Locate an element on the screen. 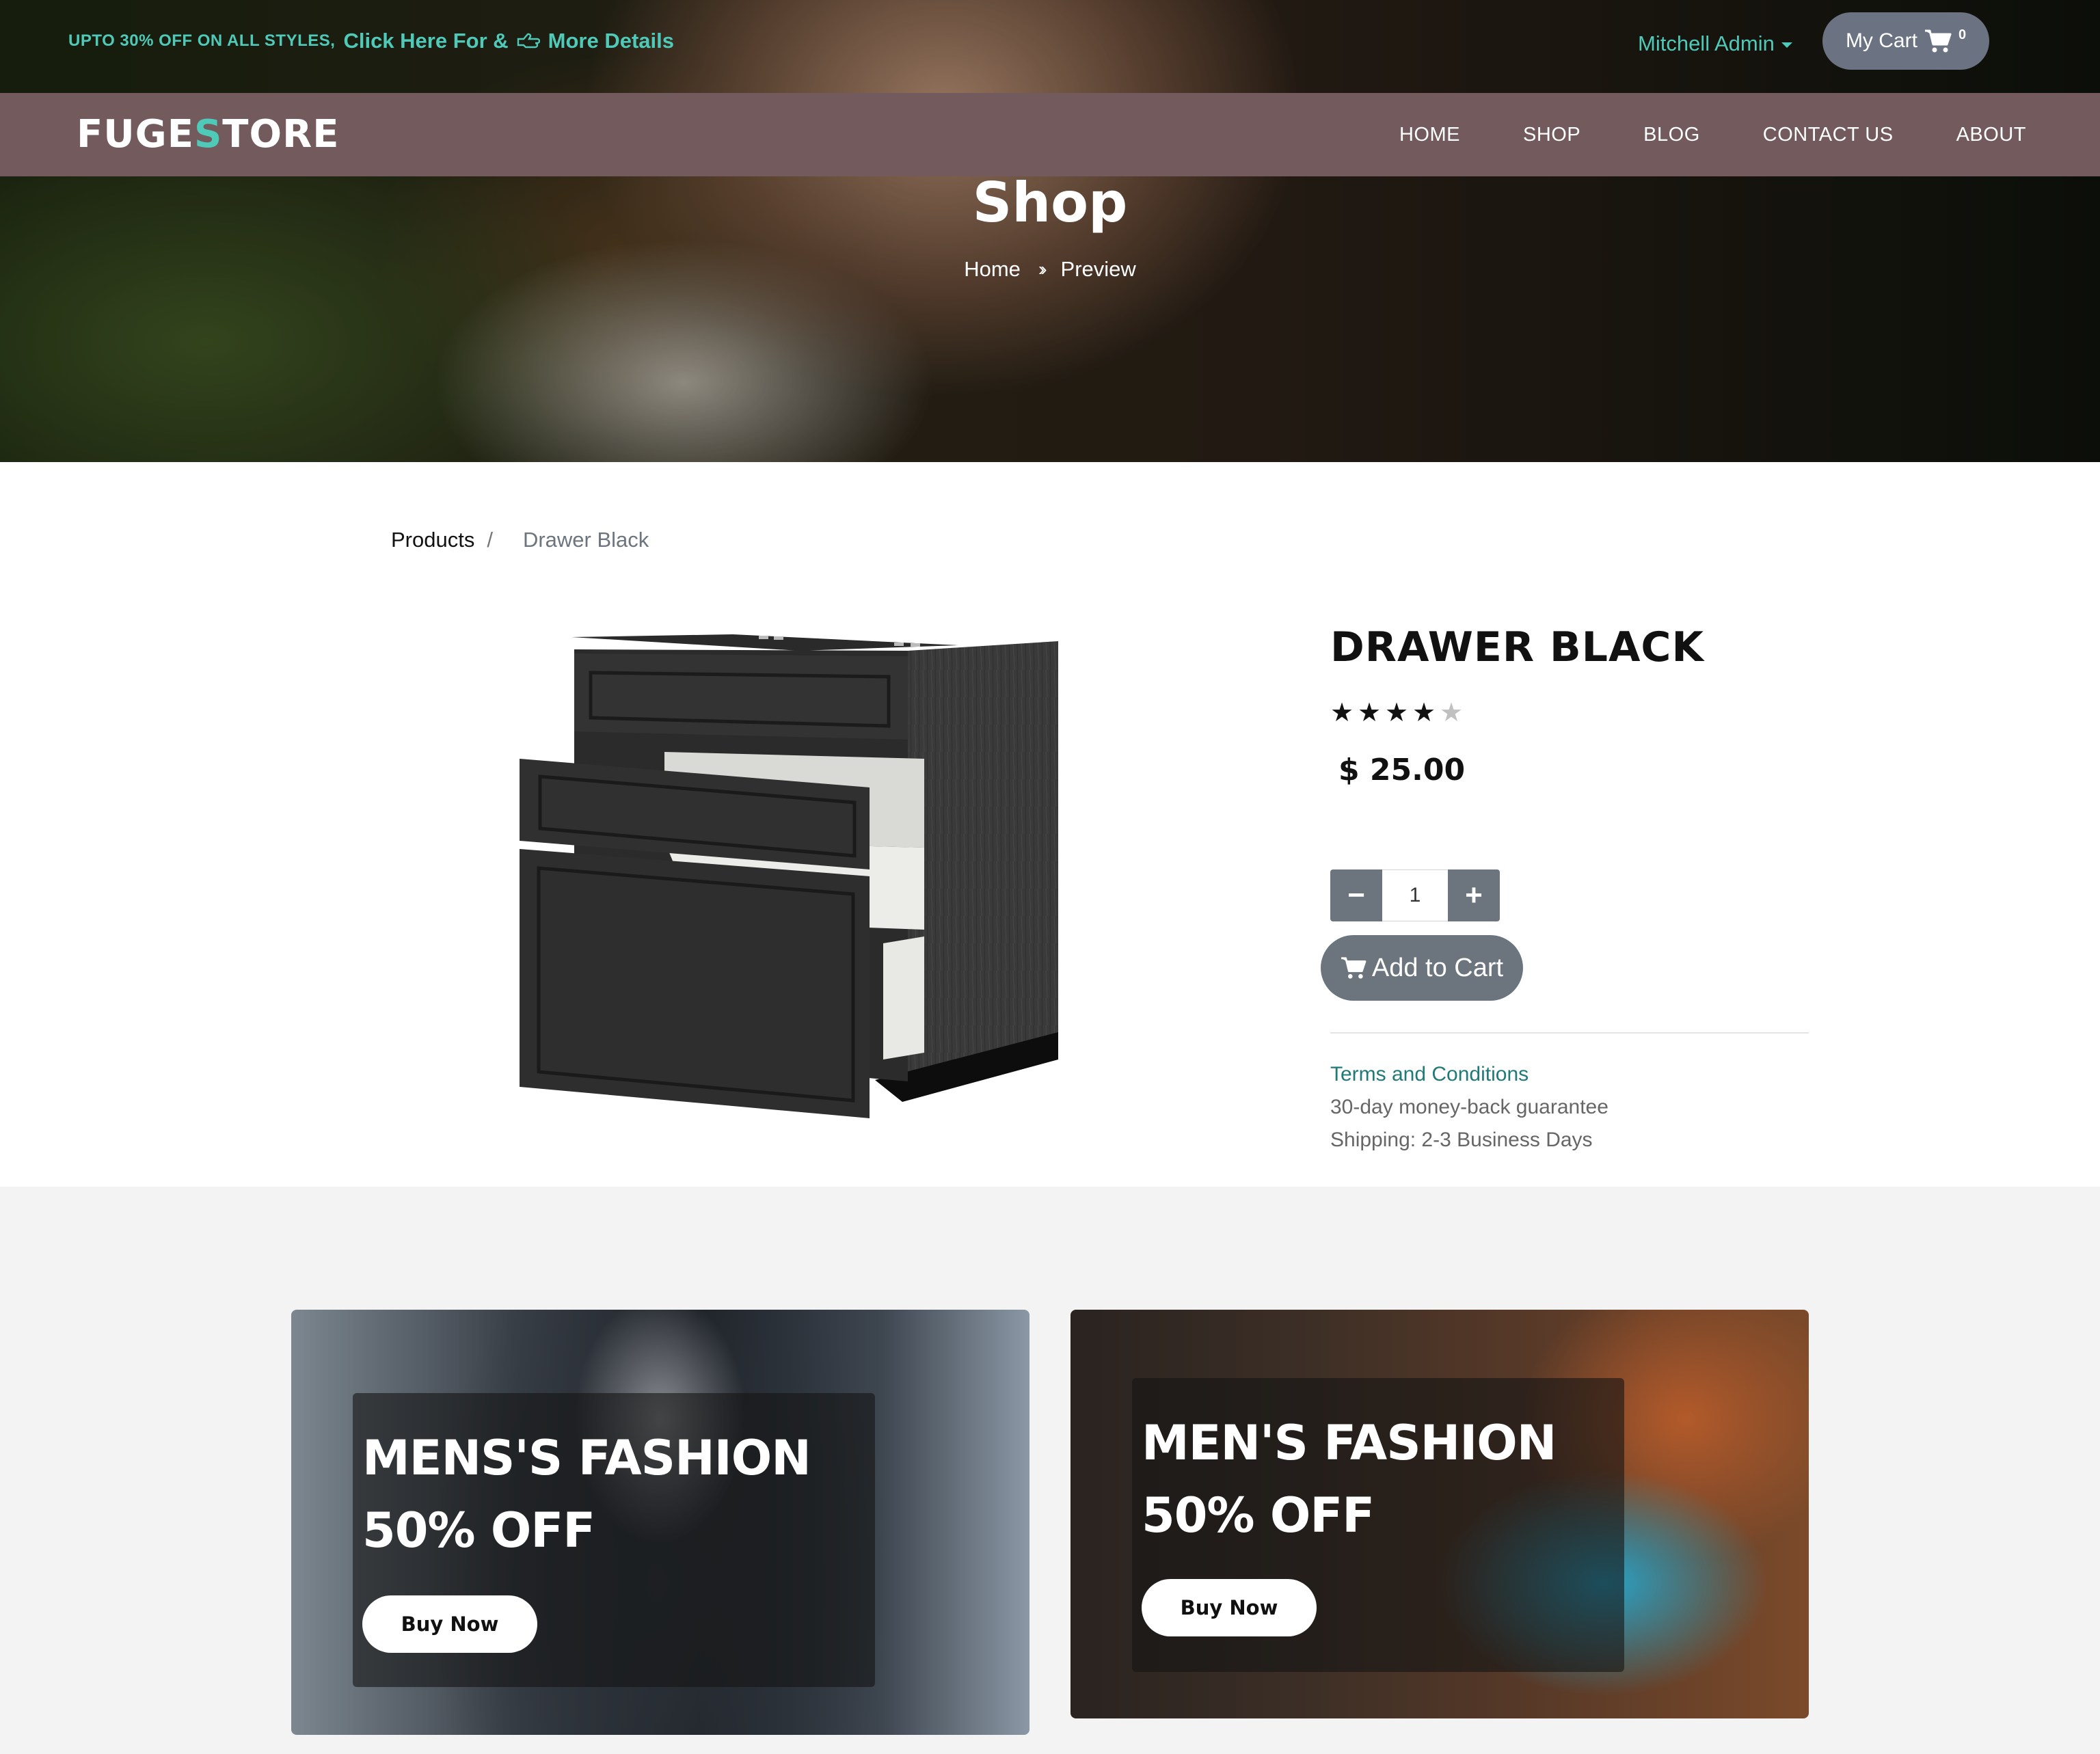 The height and width of the screenshot is (1754, 2100). hero-title: Shop is located at coordinates (1050, 202).